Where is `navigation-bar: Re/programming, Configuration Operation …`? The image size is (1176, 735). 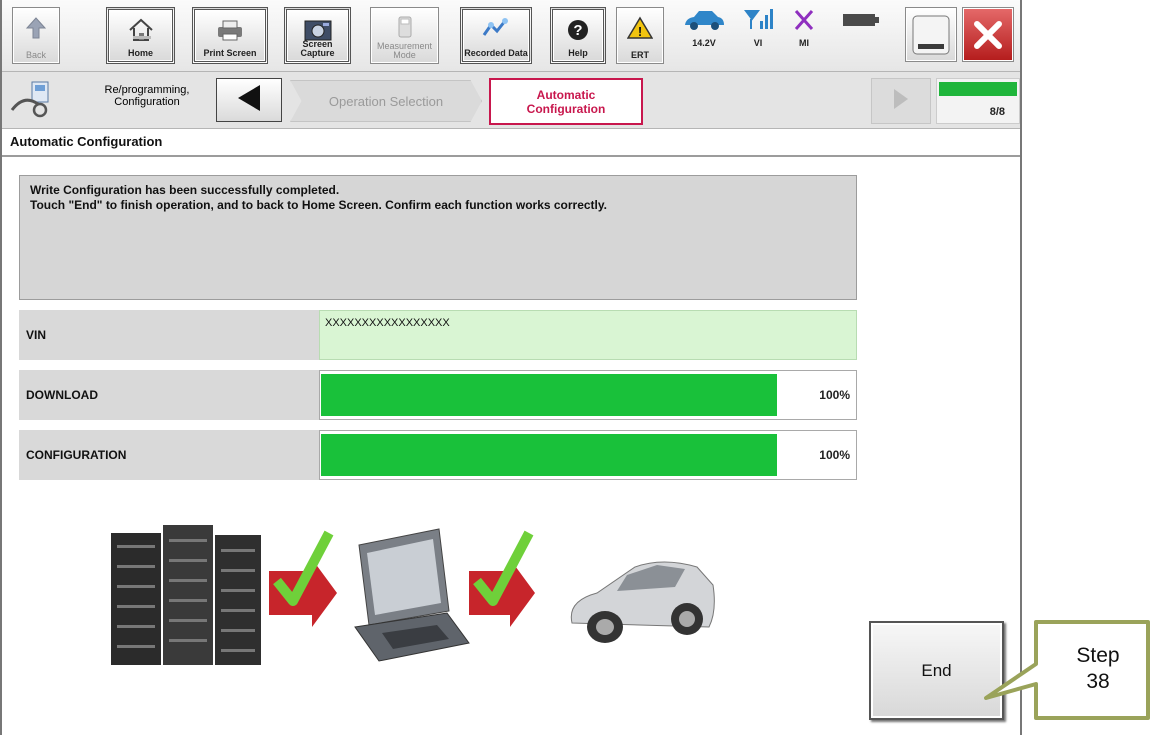 navigation-bar: Re/programming, Configuration Operation … is located at coordinates (511, 100).